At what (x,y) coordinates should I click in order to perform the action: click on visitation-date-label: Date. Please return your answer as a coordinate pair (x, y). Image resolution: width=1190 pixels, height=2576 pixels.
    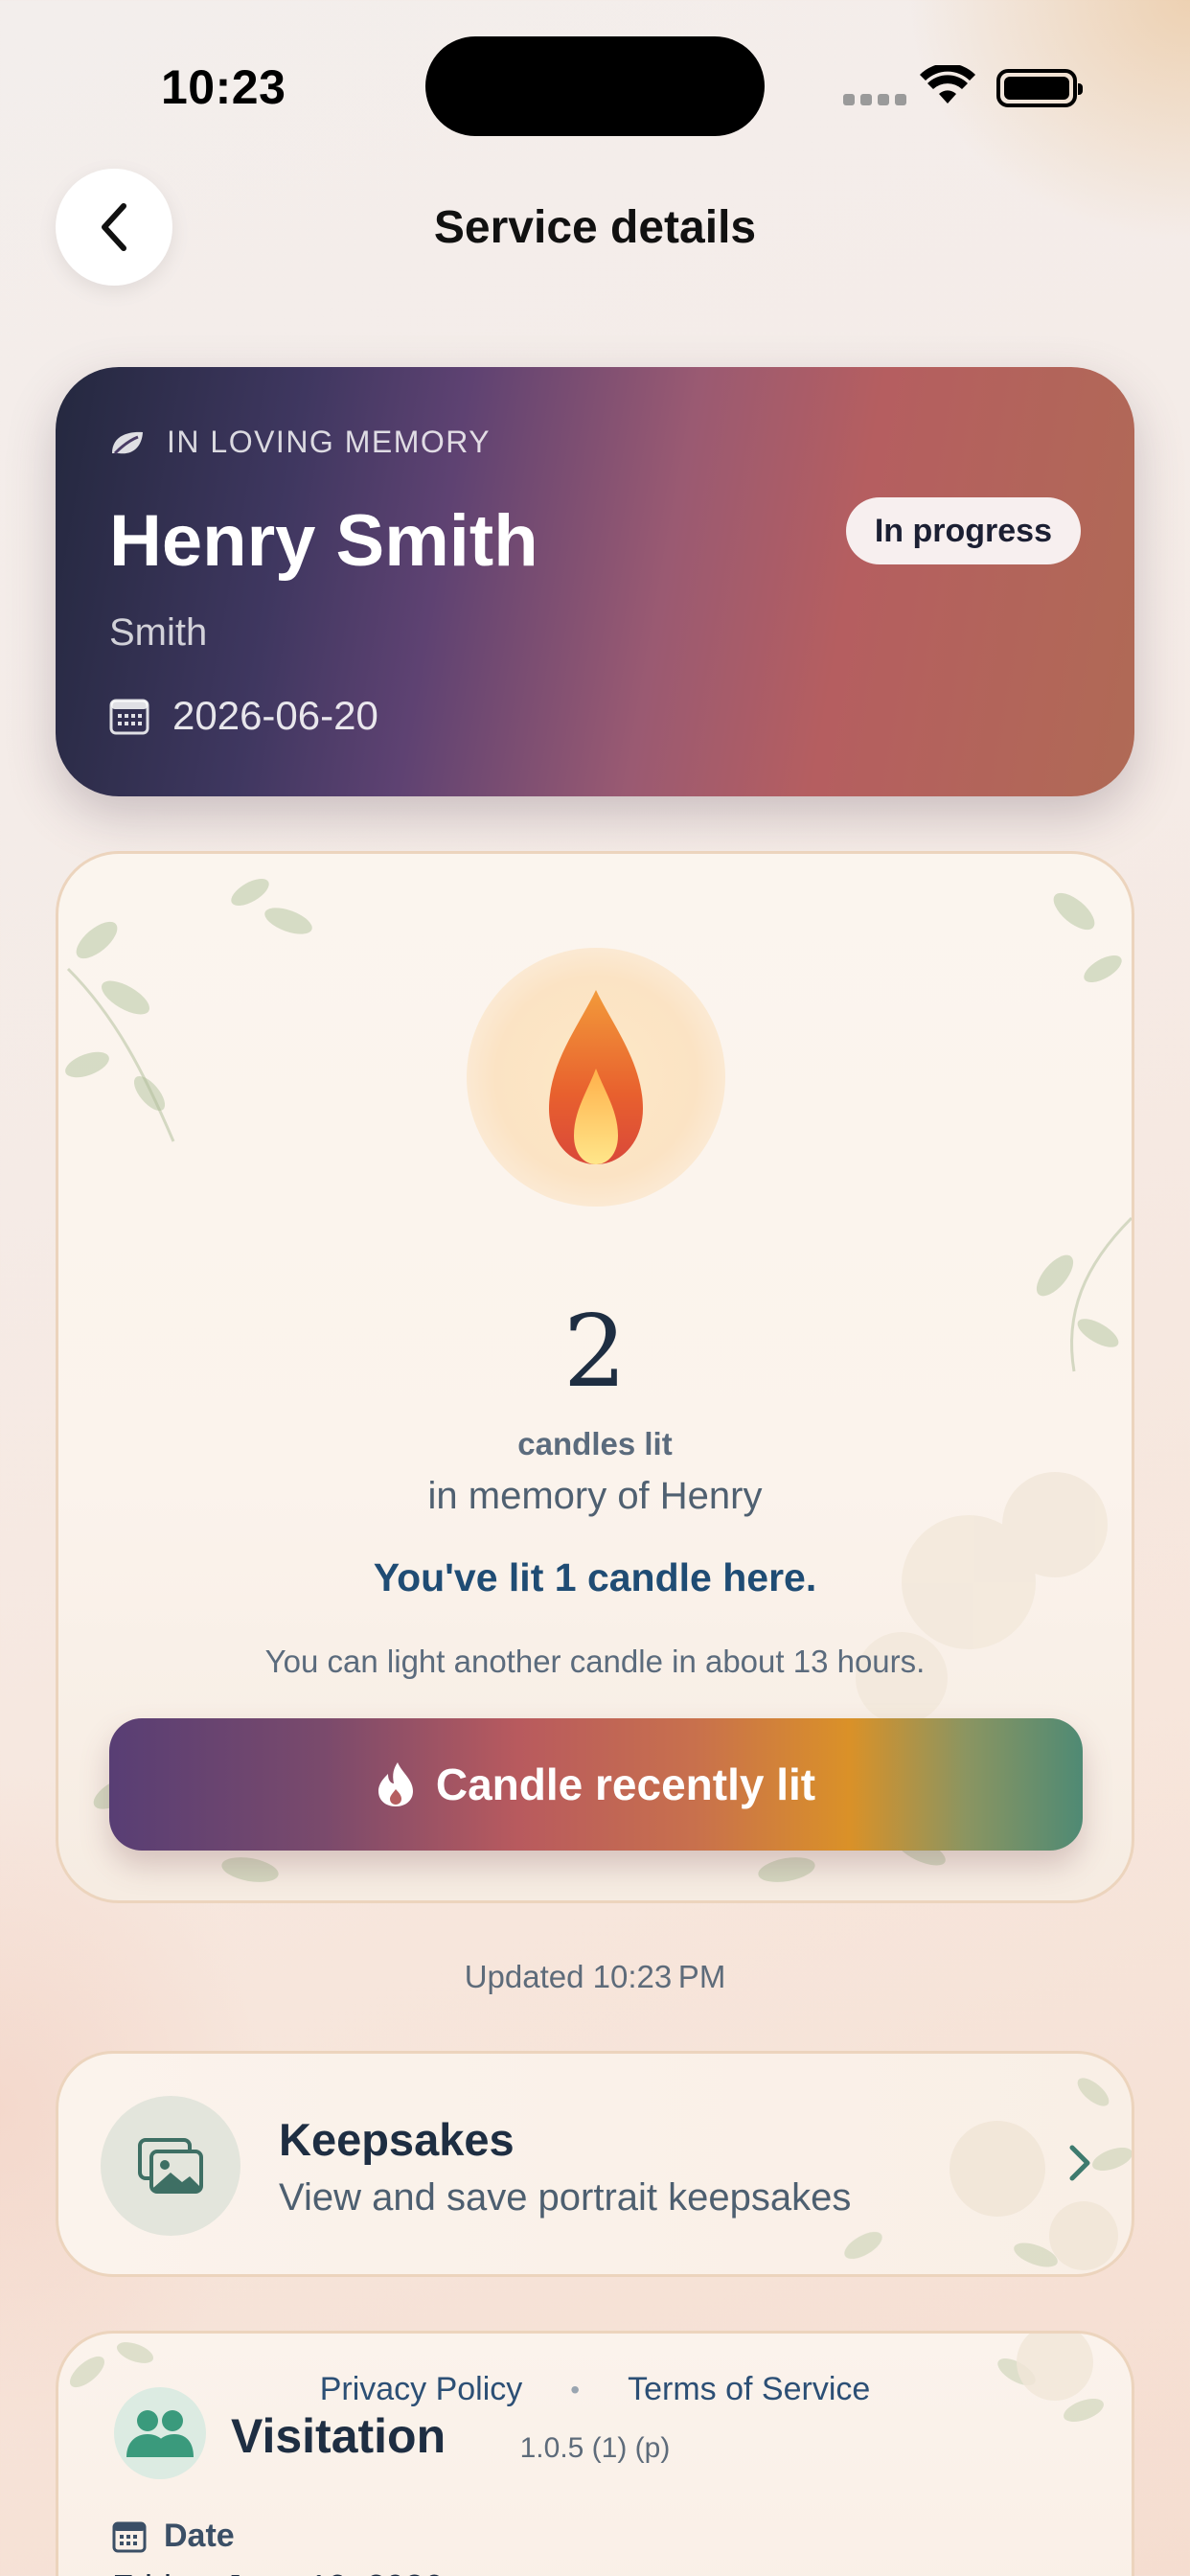
    Looking at the image, I should click on (199, 2536).